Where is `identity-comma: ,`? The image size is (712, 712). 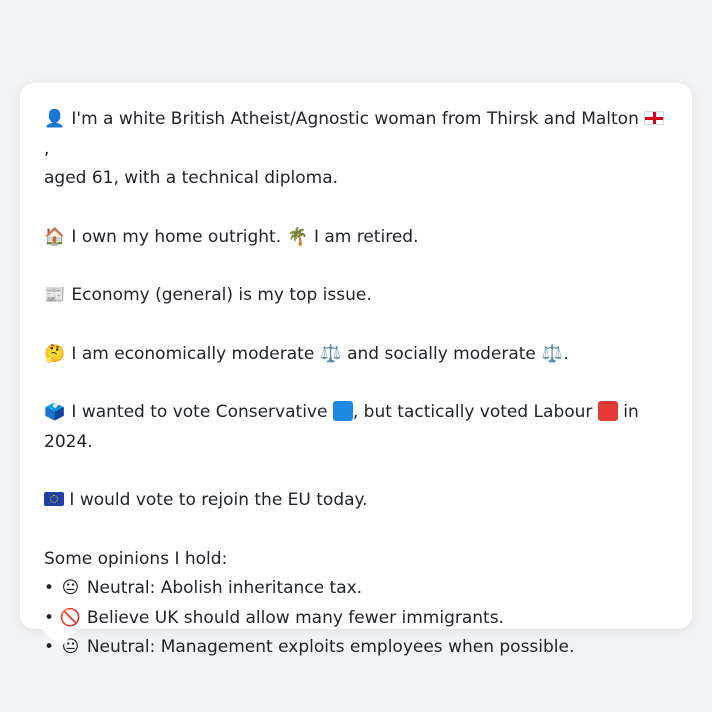
identity-comma: , is located at coordinates (47, 148).